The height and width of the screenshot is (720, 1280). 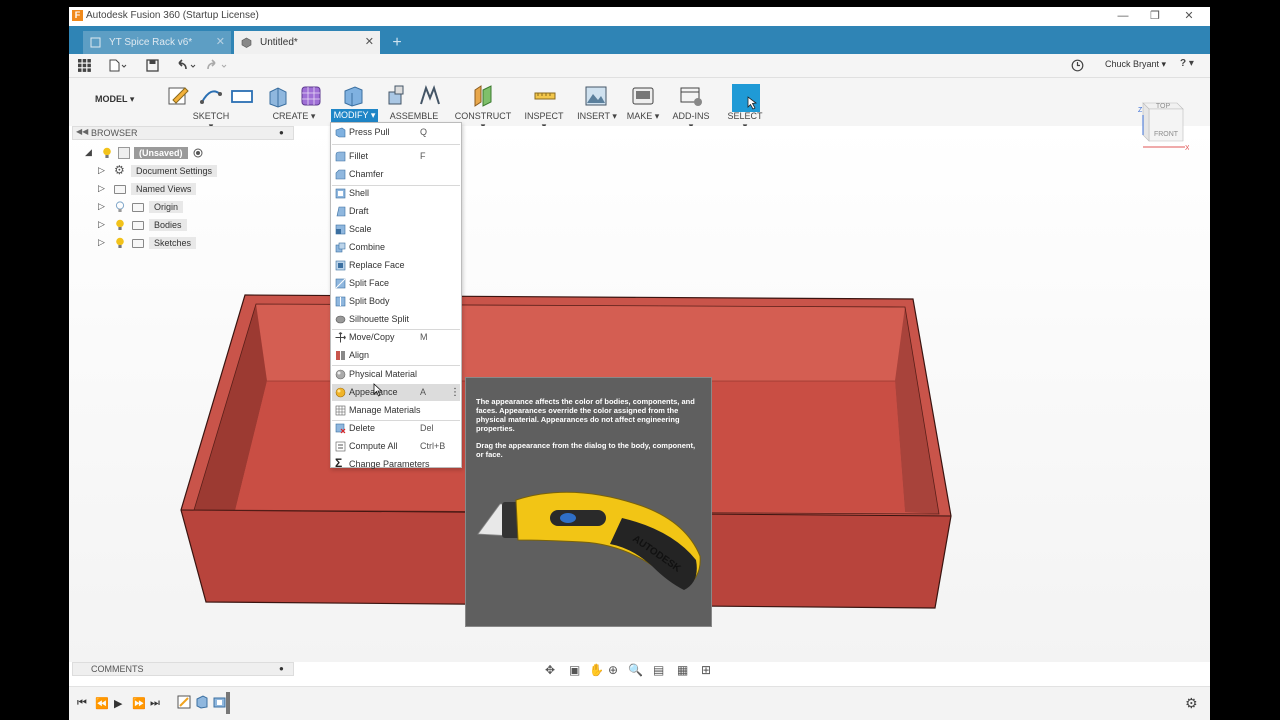 I want to click on display-settings-icon: ▤, so click(x=658, y=670).